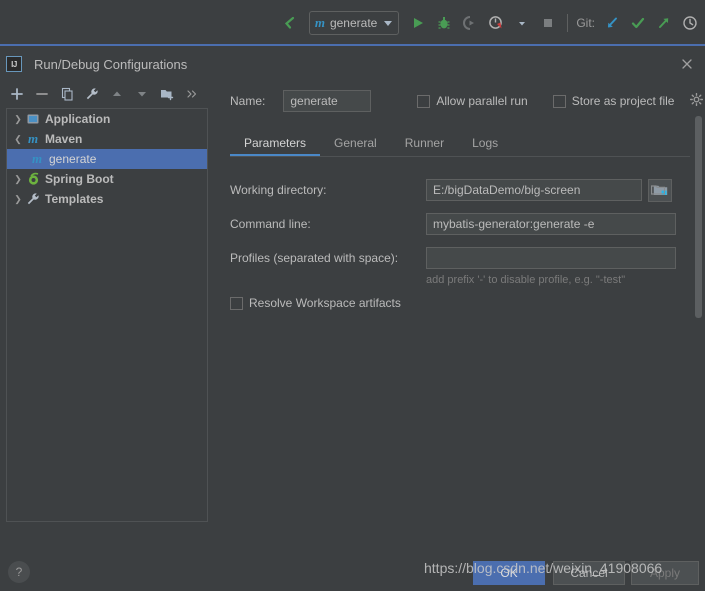 This screenshot has height=591, width=705. Describe the element at coordinates (548, 23) in the screenshot. I see `stop-square-icon` at that location.